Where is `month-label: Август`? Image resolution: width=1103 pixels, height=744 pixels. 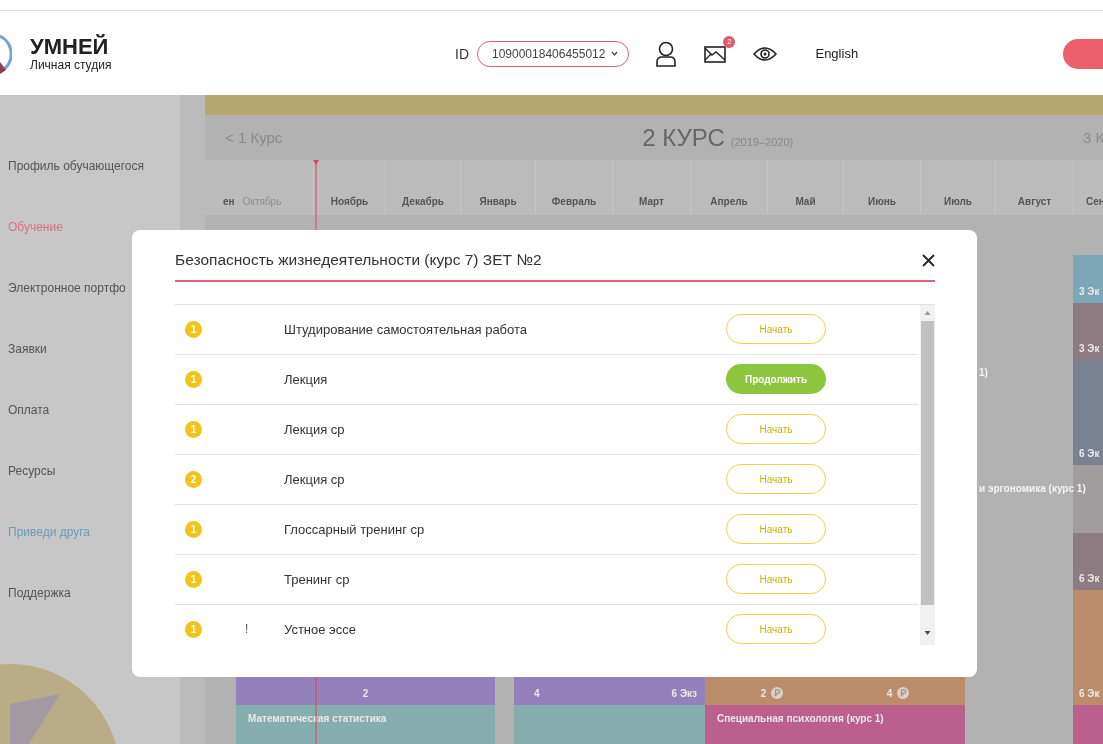
month-label: Август is located at coordinates (1034, 201).